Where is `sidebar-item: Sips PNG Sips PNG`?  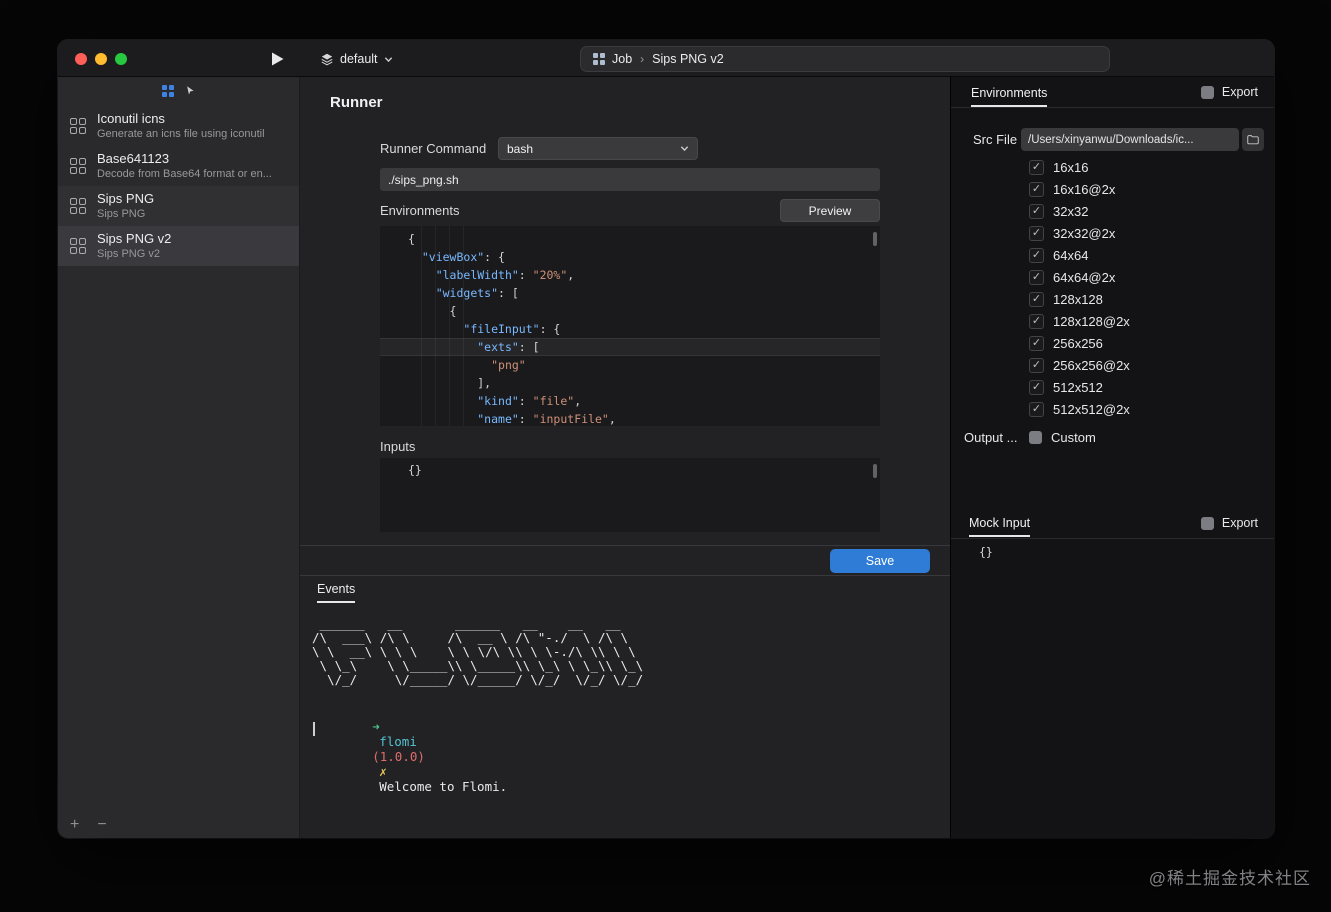 sidebar-item: Sips PNG Sips PNG is located at coordinates (178, 206).